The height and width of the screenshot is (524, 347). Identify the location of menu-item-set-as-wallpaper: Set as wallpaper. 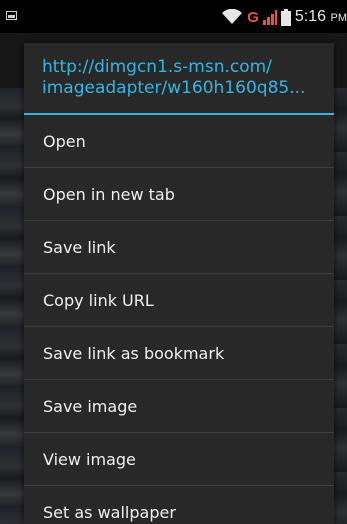
(179, 505).